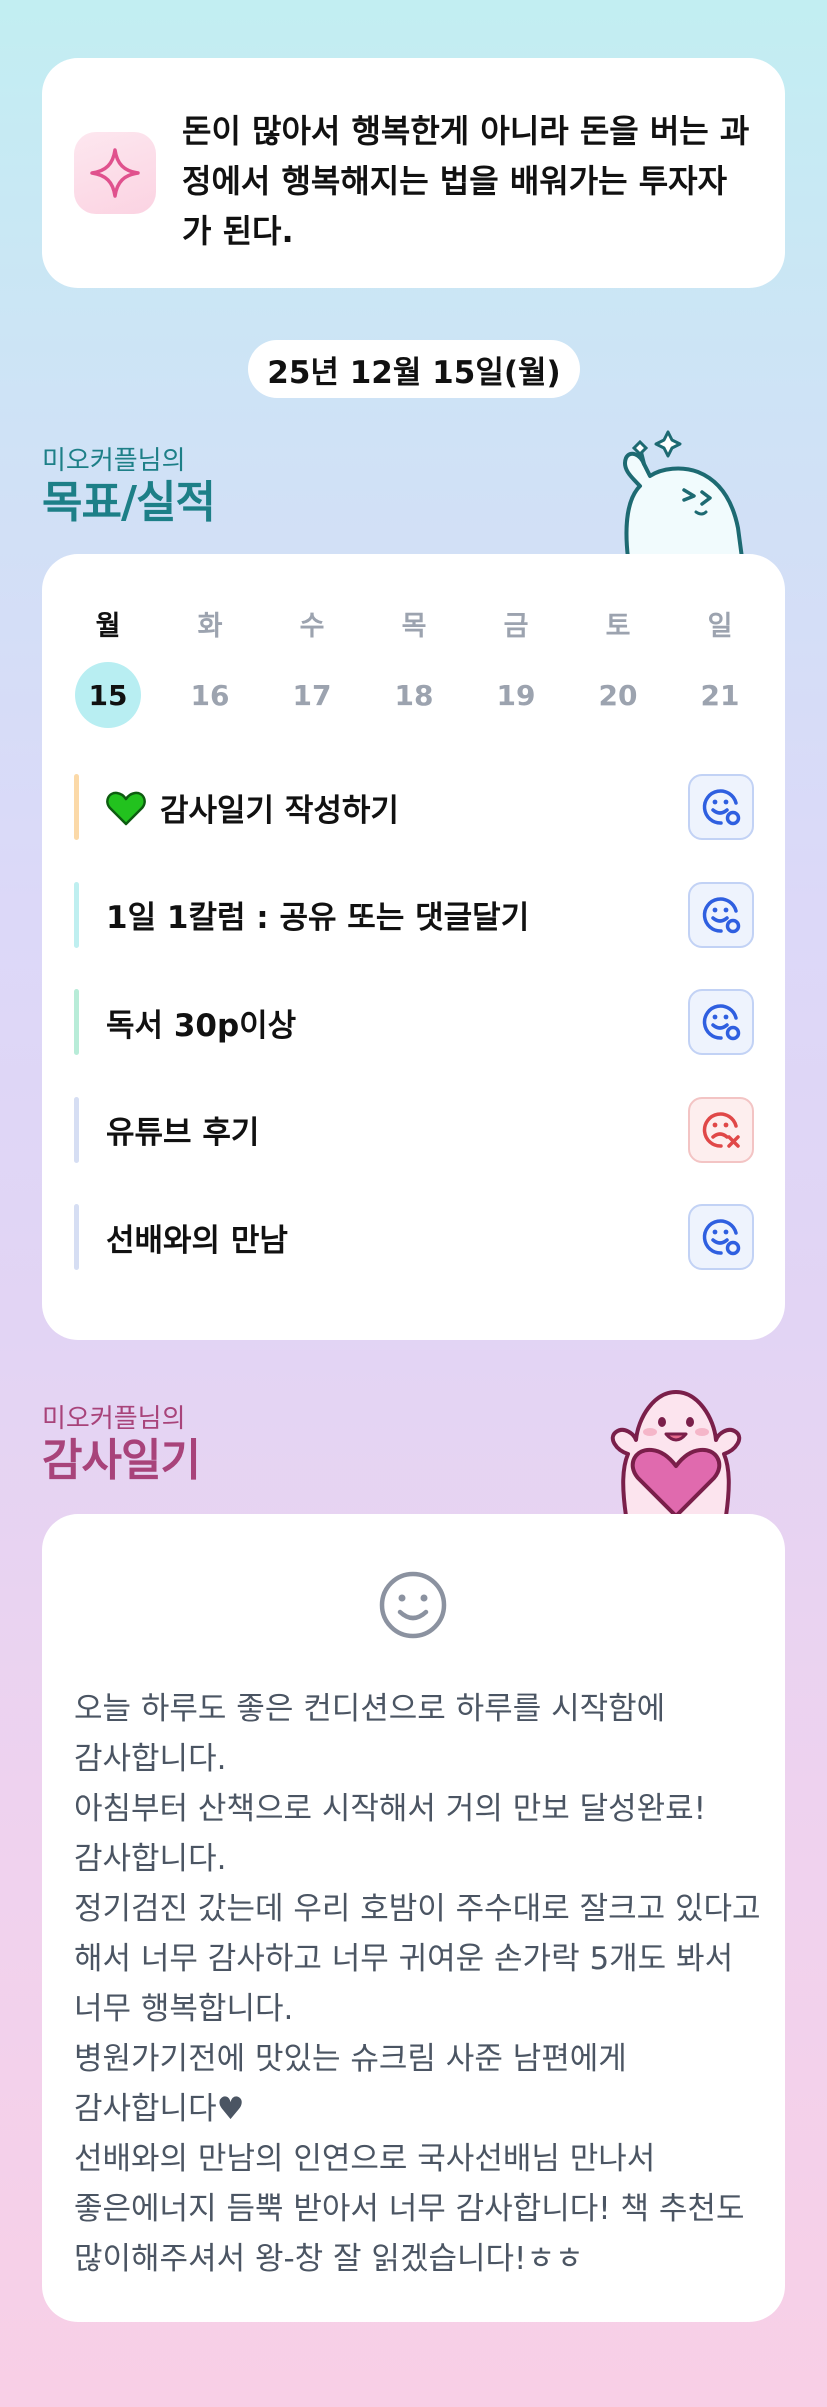 The height and width of the screenshot is (2407, 827). Describe the element at coordinates (201, 1025) in the screenshot. I see `goal-label-text: 독서 30p이상` at that location.